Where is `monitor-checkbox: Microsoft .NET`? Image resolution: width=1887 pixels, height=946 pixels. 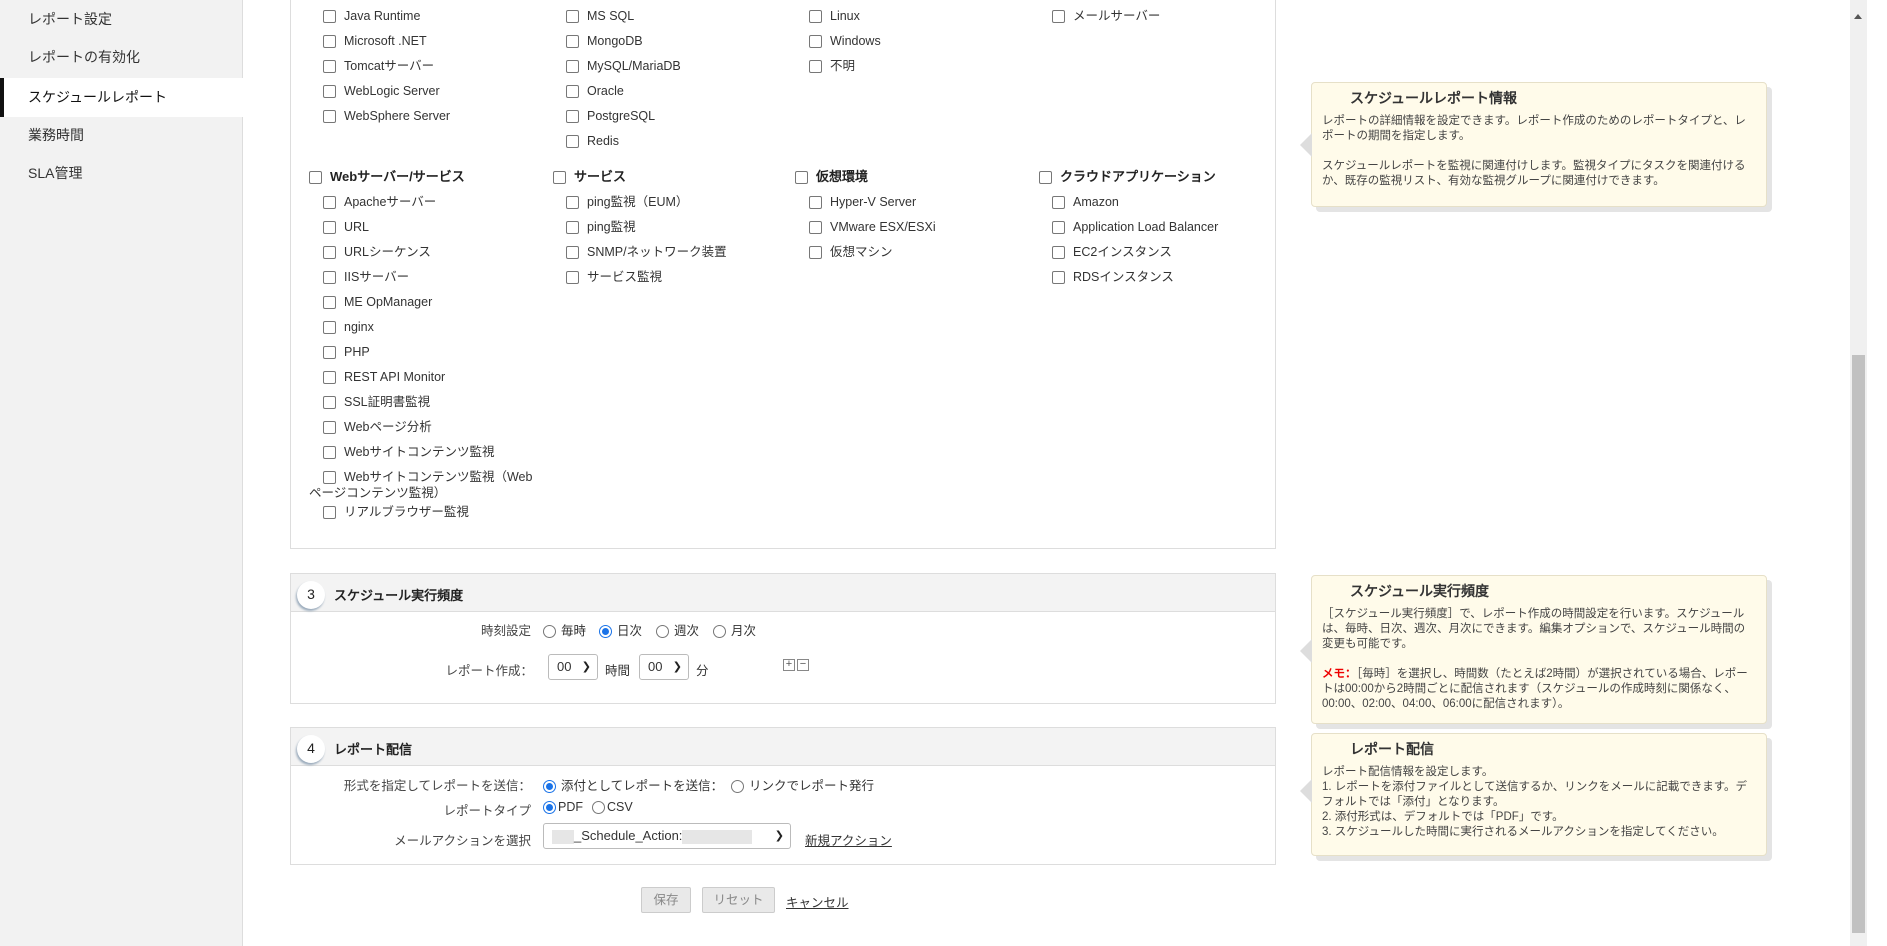
monitor-checkbox: Microsoft .NET is located at coordinates (375, 41).